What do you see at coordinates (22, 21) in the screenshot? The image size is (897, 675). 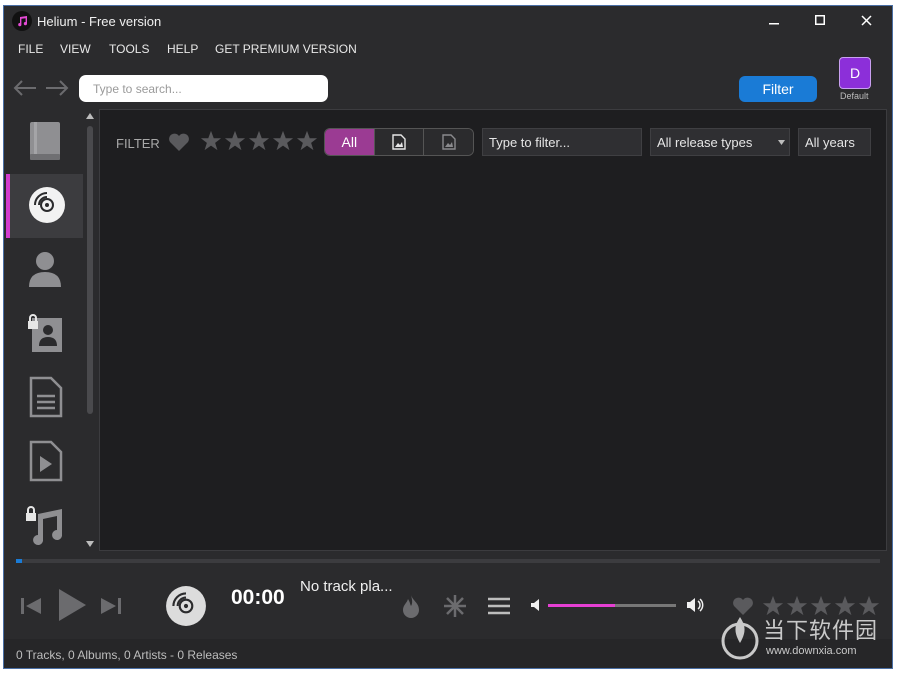 I see `app-music-icon` at bounding box center [22, 21].